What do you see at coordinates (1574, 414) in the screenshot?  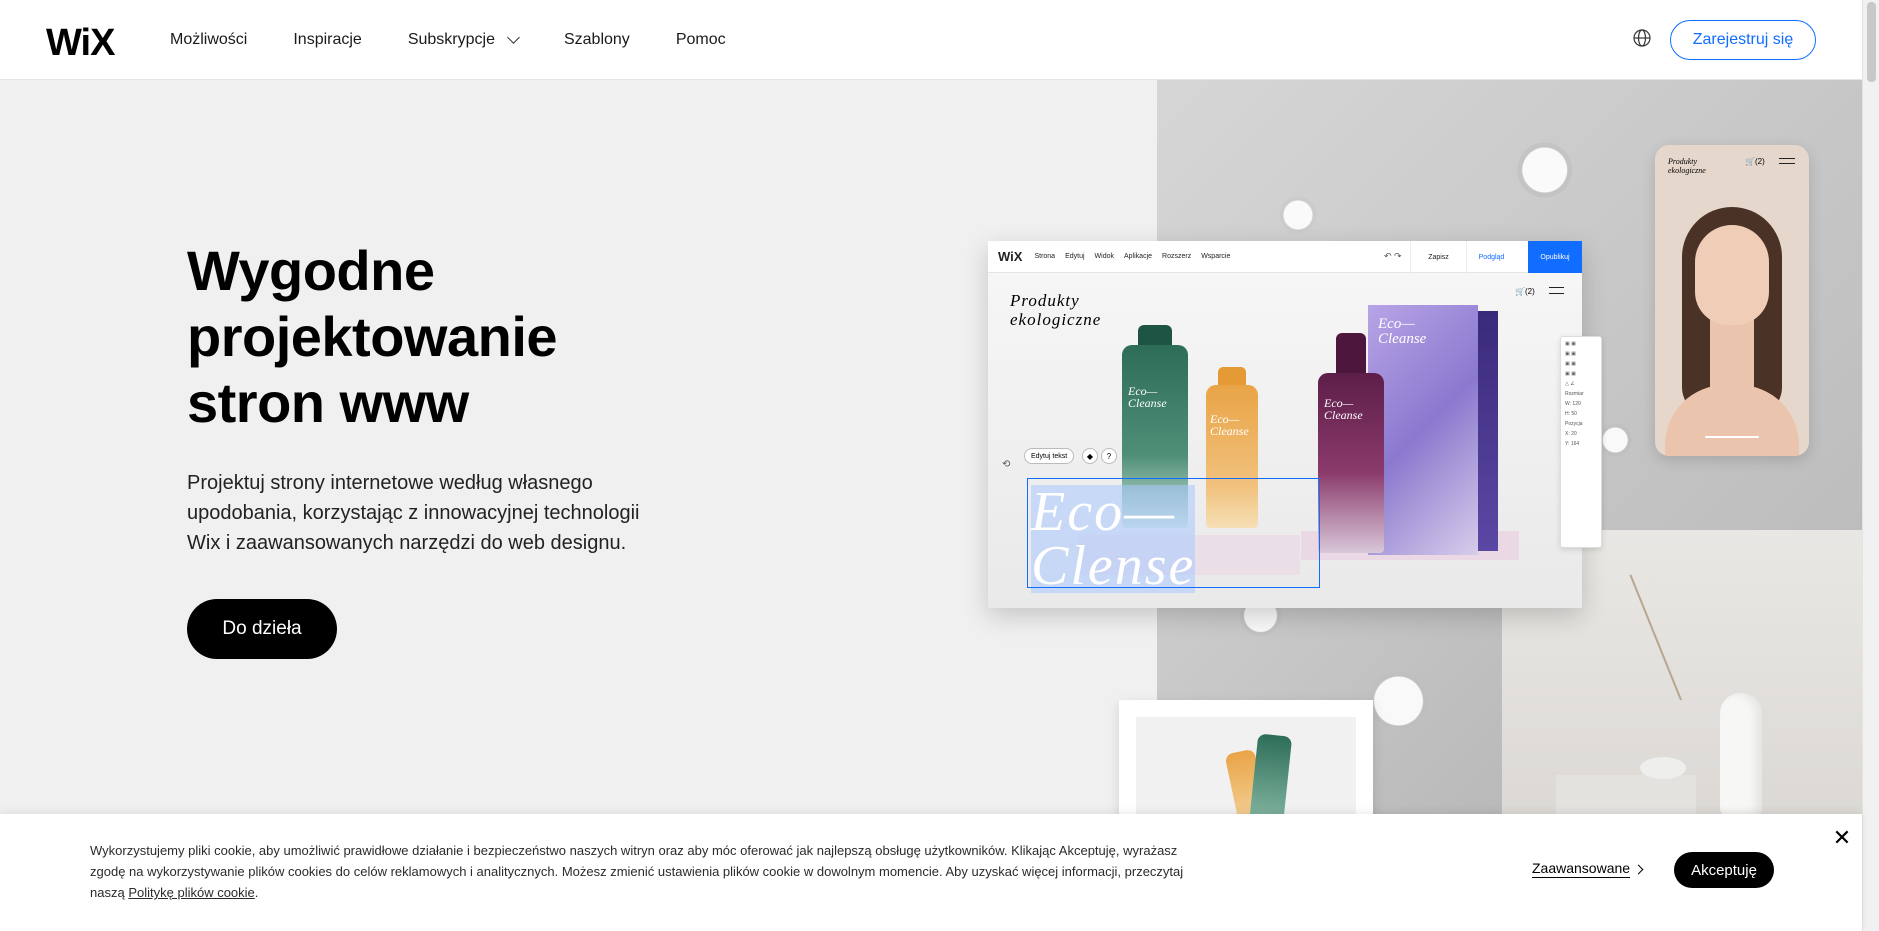 I see `panel-field-value: 50` at bounding box center [1574, 414].